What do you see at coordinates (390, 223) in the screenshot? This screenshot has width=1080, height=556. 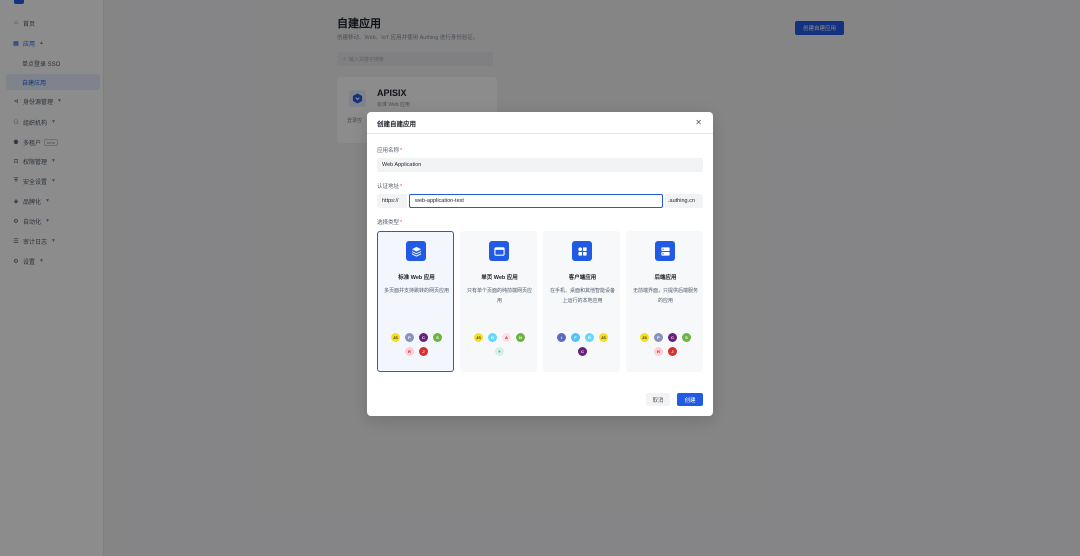 I see `app-type-label: 选择类型*` at bounding box center [390, 223].